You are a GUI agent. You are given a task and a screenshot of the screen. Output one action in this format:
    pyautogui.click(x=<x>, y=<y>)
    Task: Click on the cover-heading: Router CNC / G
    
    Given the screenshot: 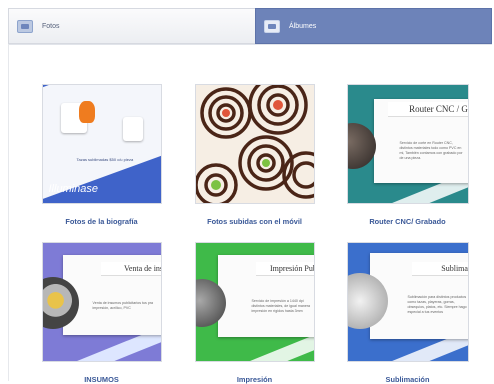 What is the action you would take?
    pyautogui.click(x=427, y=109)
    